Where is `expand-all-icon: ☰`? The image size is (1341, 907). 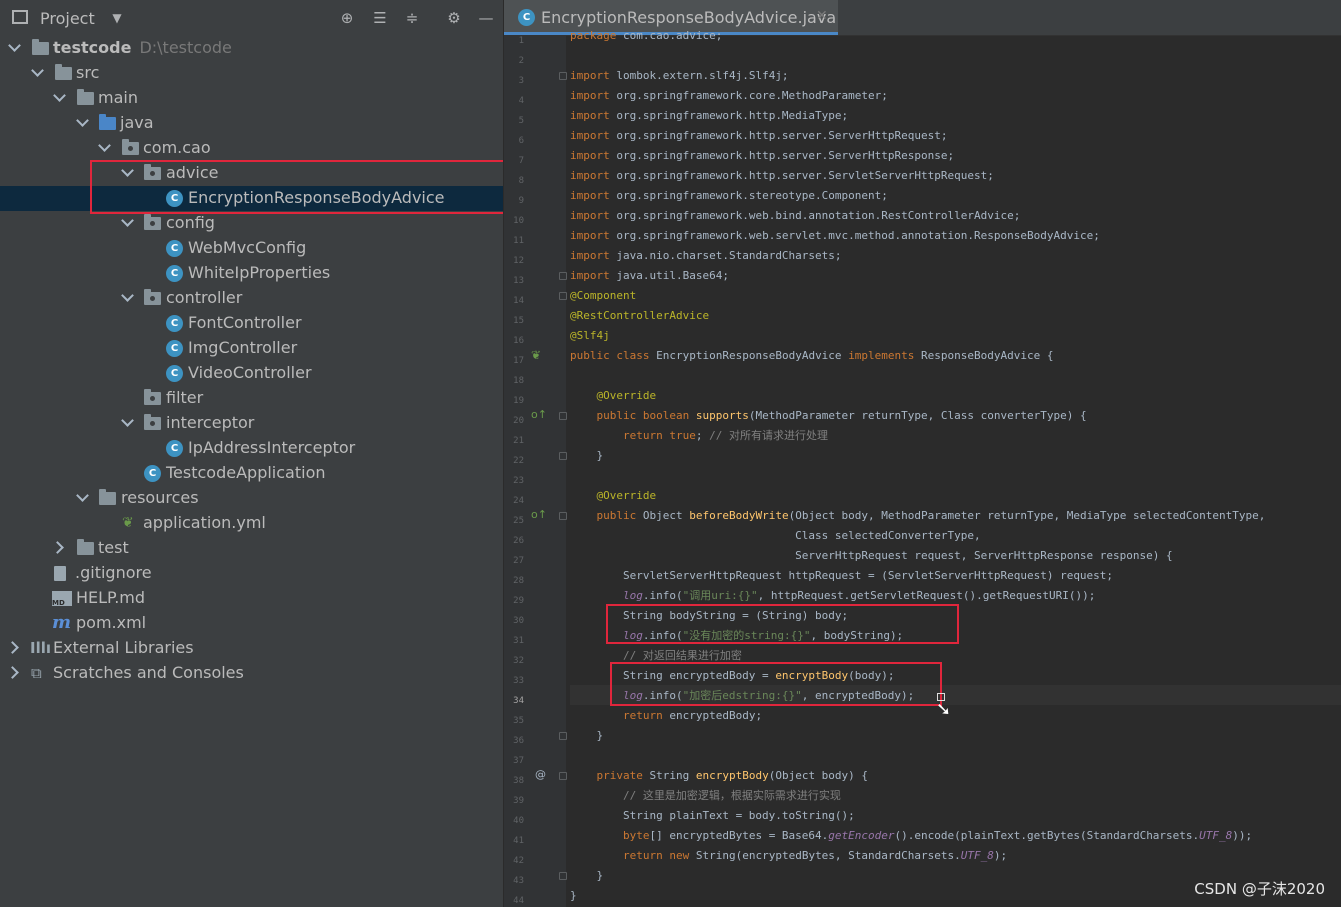
expand-all-icon: ☰ is located at coordinates (380, 18).